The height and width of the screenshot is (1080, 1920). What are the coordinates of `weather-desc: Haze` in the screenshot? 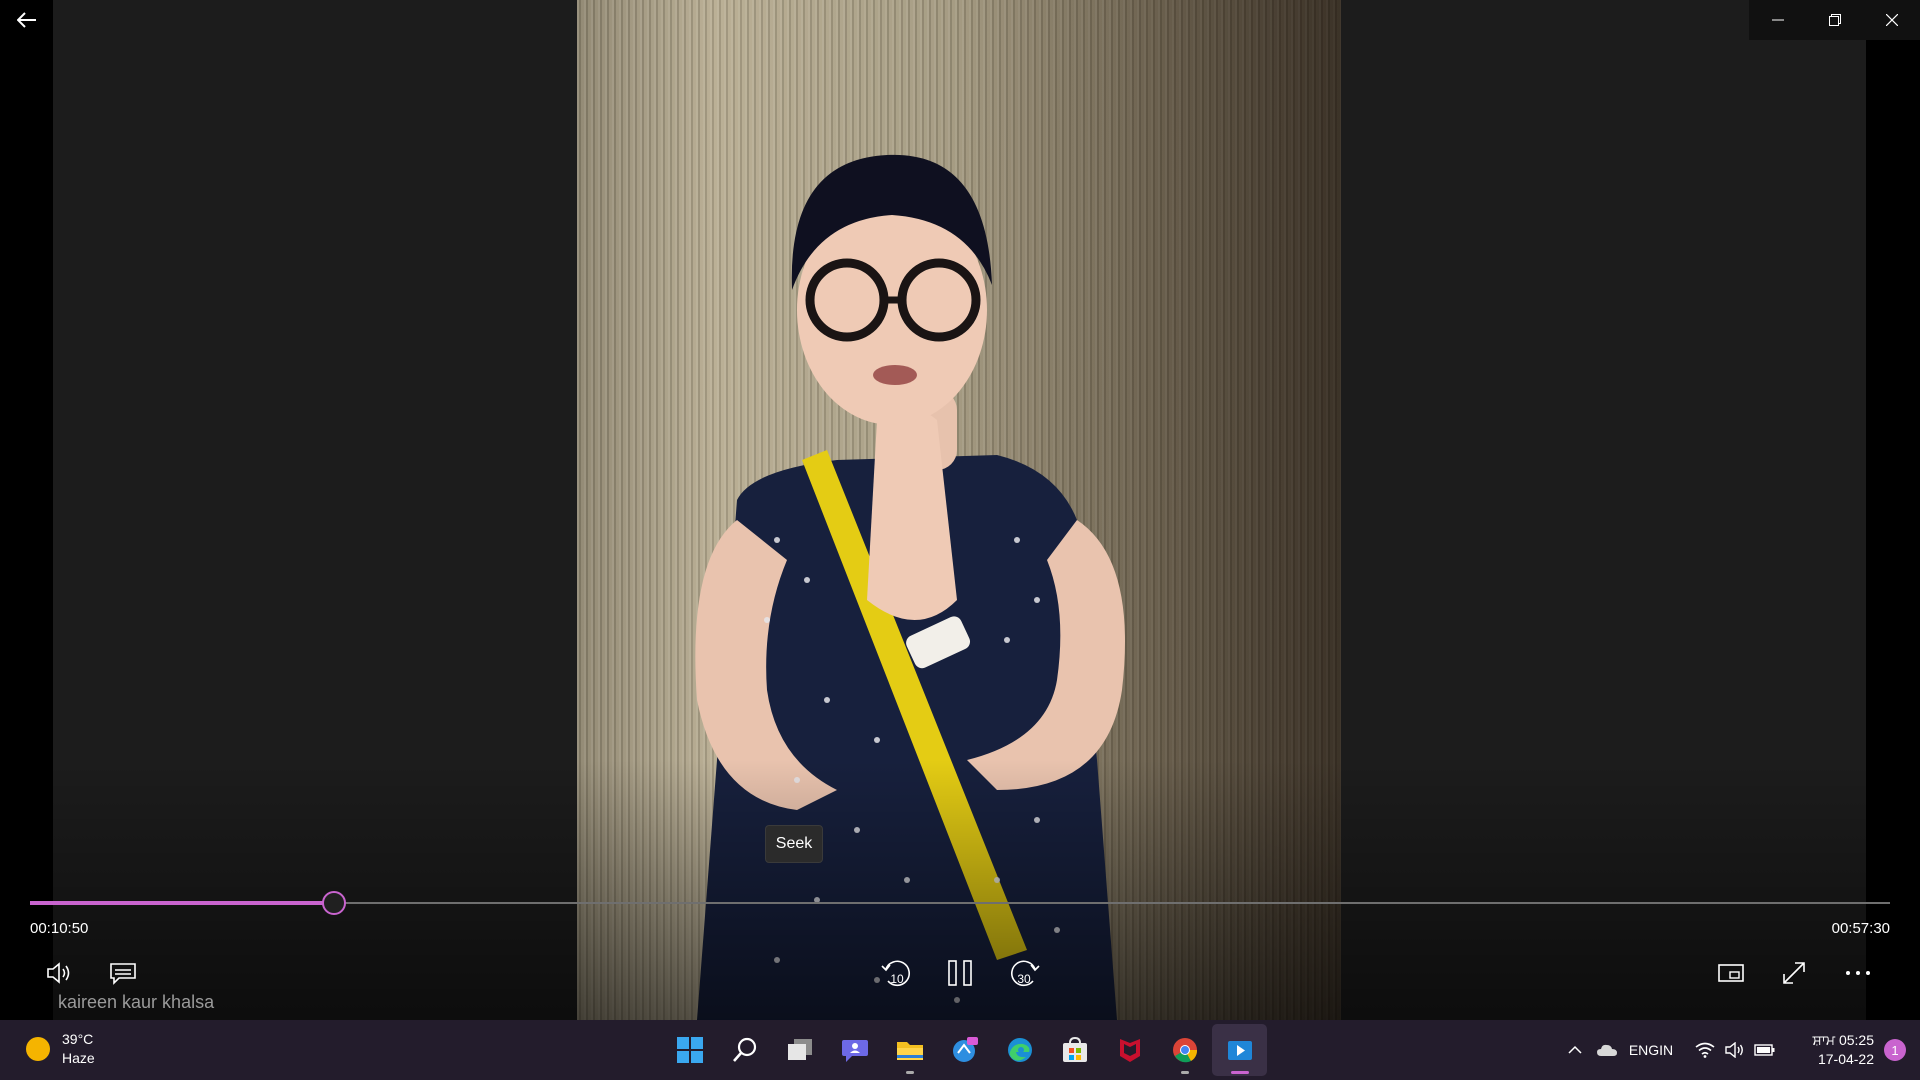 It's located at (78, 1058).